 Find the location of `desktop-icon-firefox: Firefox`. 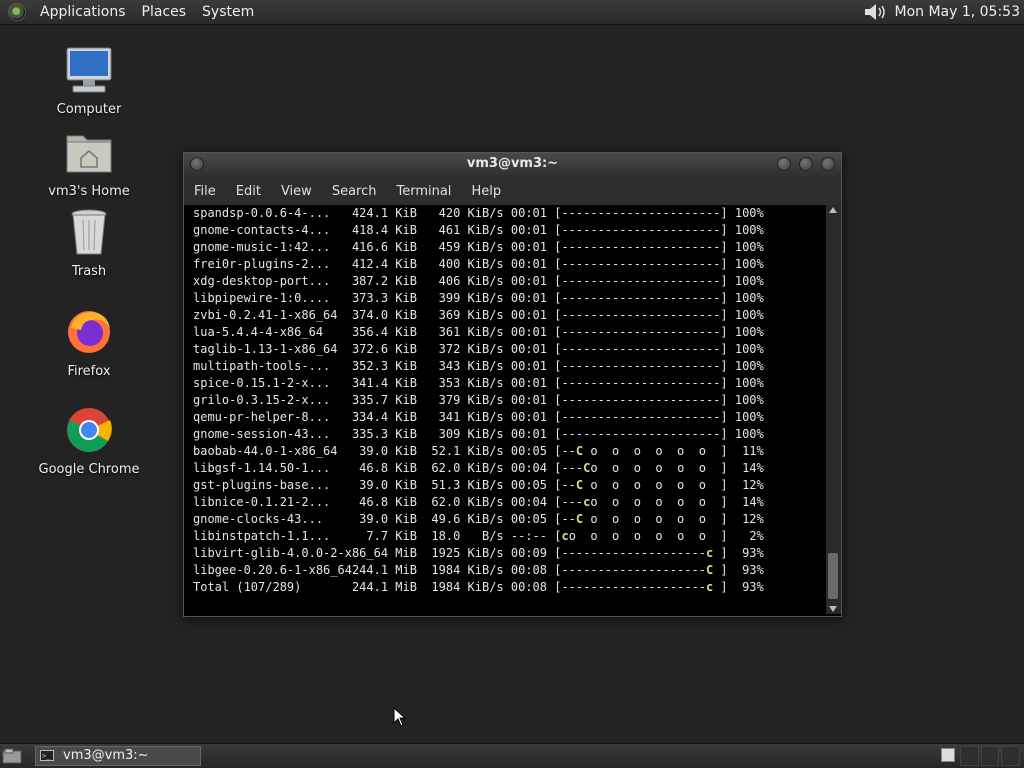

desktop-icon-firefox: Firefox is located at coordinates (89, 343).